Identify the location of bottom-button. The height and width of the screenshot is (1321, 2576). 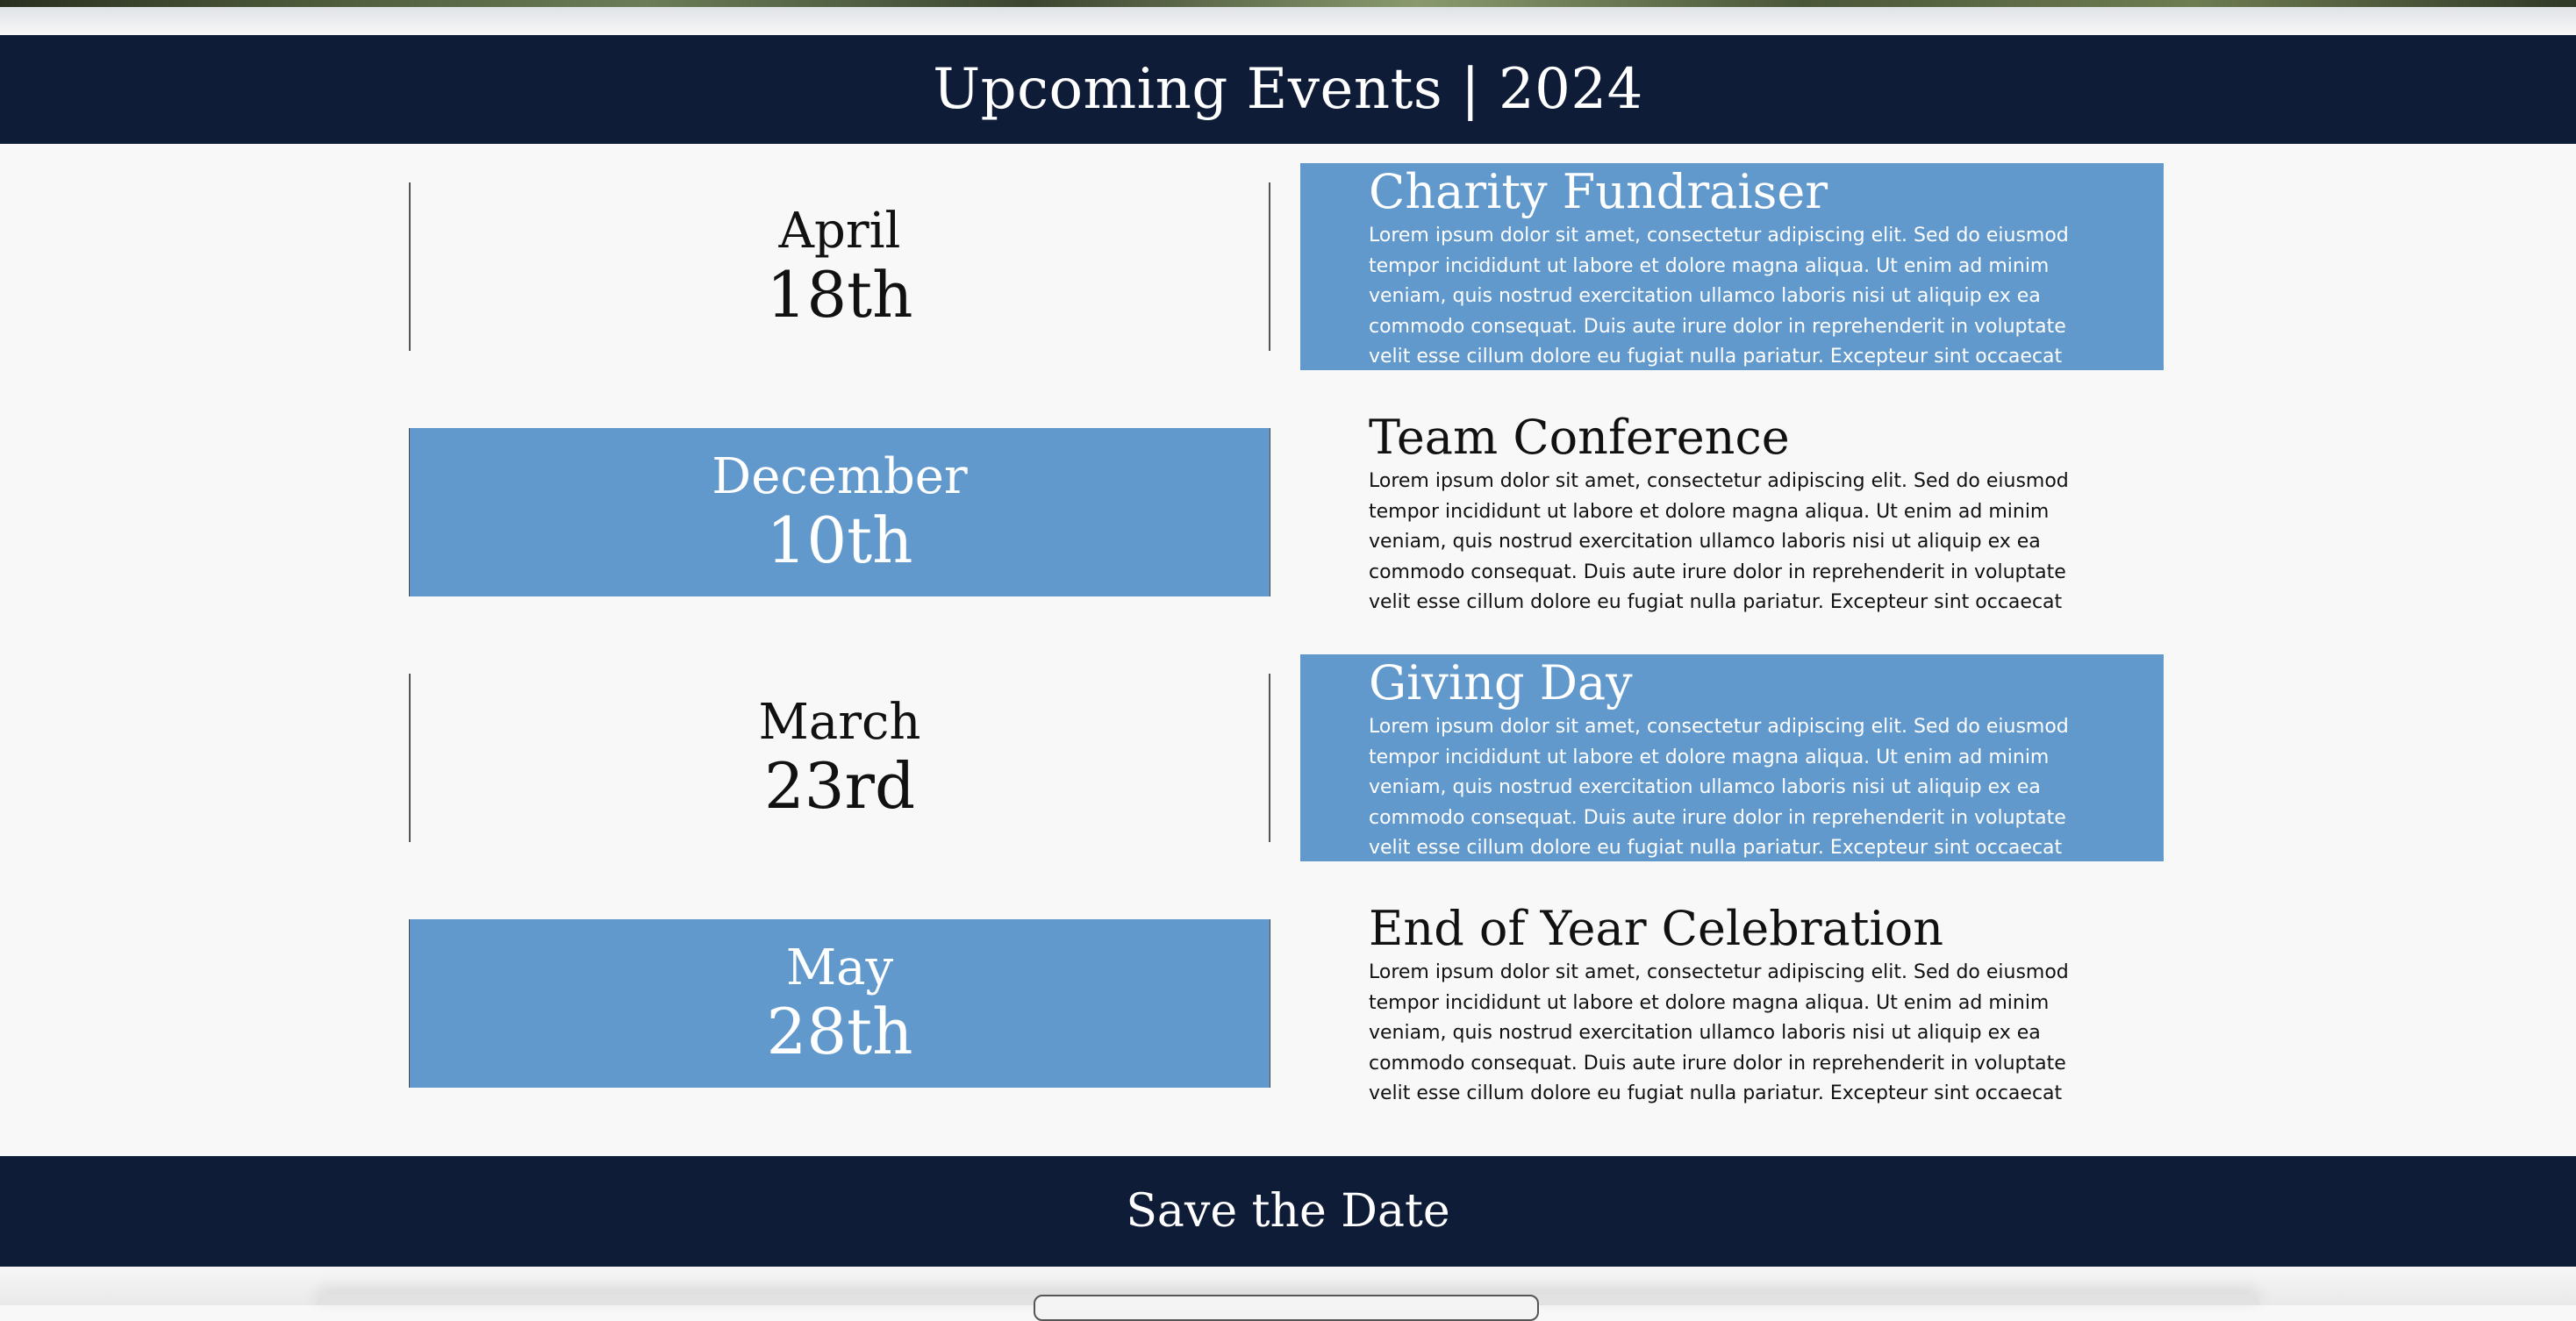
(1286, 1308).